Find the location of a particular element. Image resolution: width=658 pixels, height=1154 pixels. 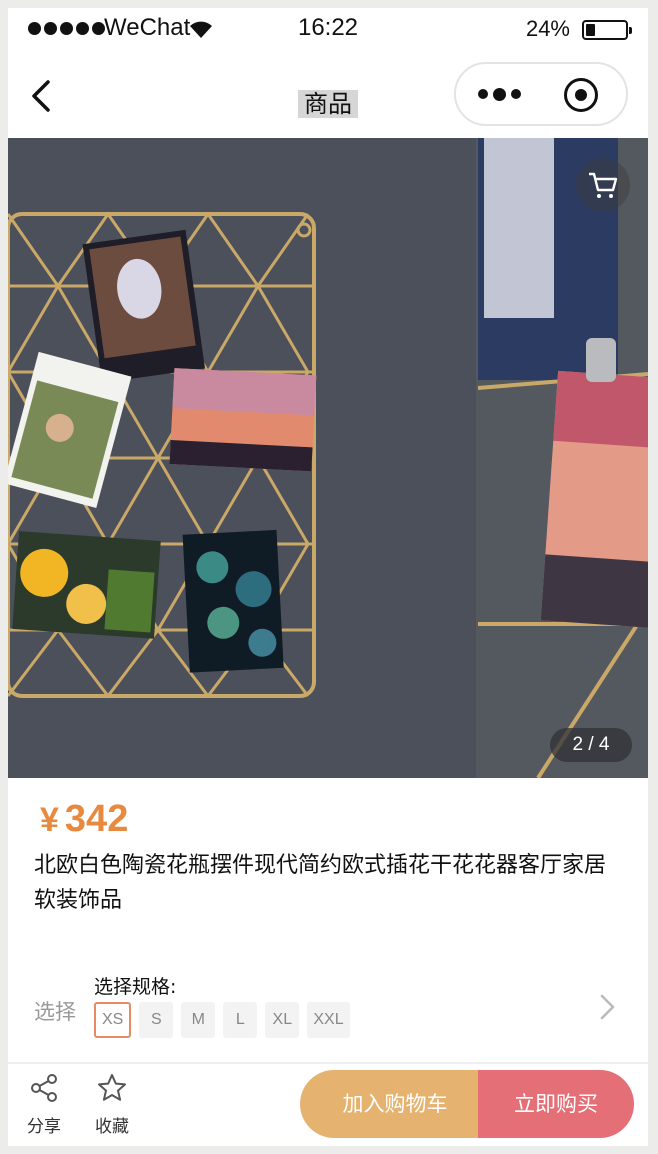

cart-icon is located at coordinates (603, 185).